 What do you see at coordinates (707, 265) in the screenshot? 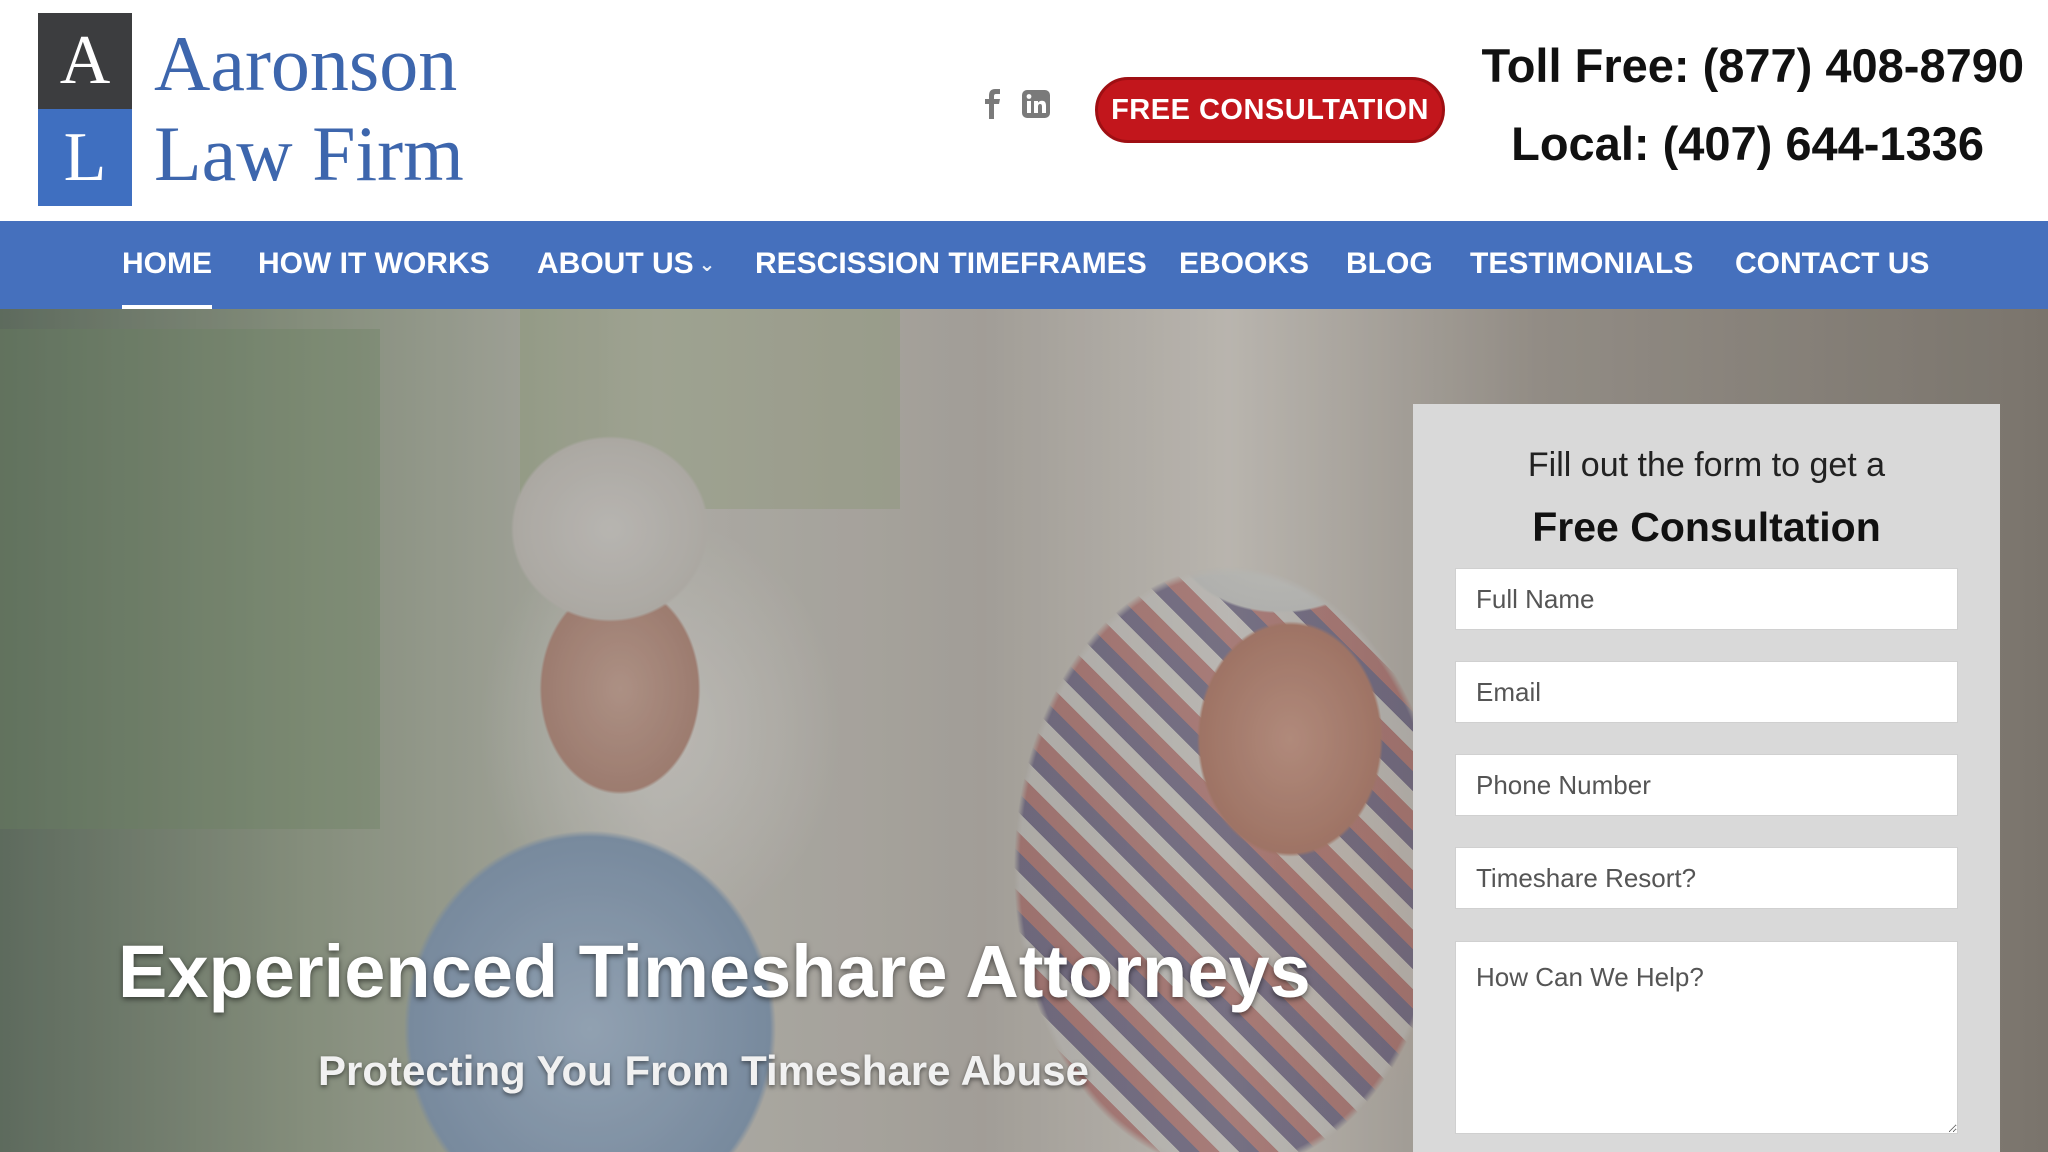
I see `chevron-down-icon: ⌄` at bounding box center [707, 265].